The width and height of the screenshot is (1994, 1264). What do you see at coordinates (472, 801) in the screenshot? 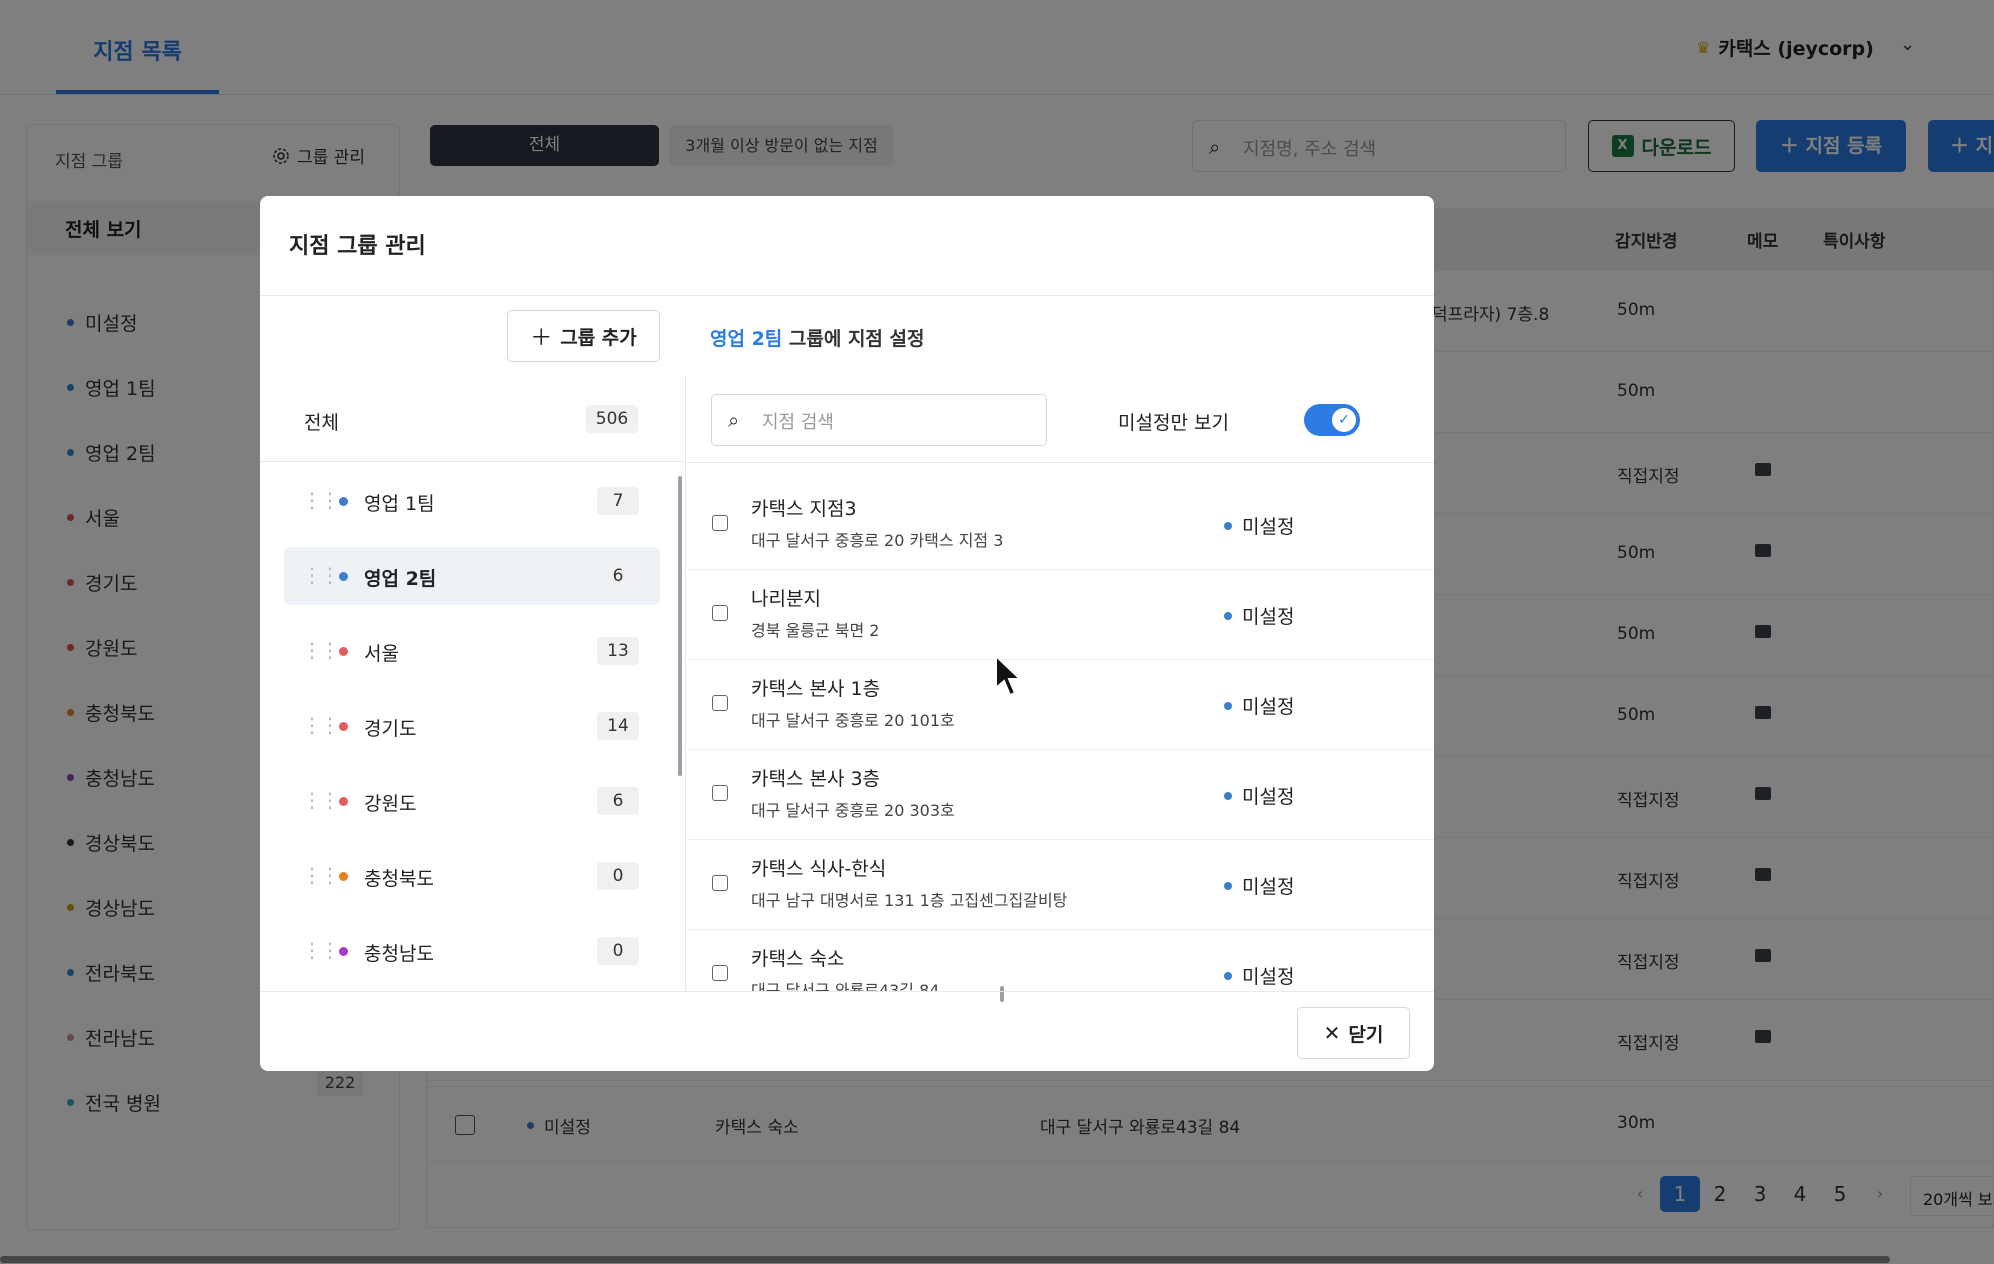
I see `group-item: ⋮⋮ 강원도 6` at bounding box center [472, 801].